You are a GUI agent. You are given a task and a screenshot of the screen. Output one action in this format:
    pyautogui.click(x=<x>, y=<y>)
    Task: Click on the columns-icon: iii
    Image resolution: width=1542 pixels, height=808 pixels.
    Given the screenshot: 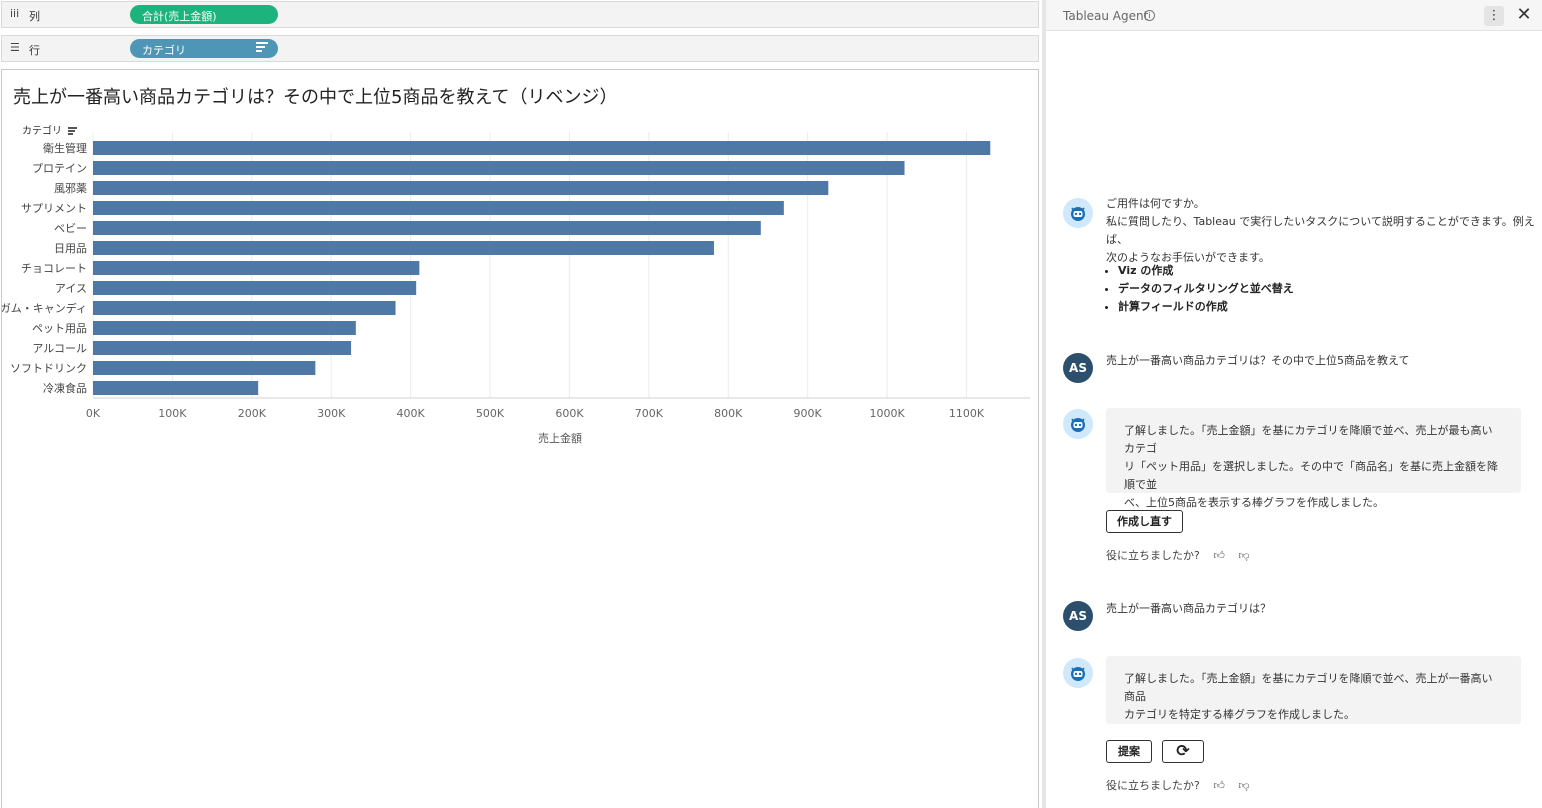 What is the action you would take?
    pyautogui.click(x=15, y=13)
    